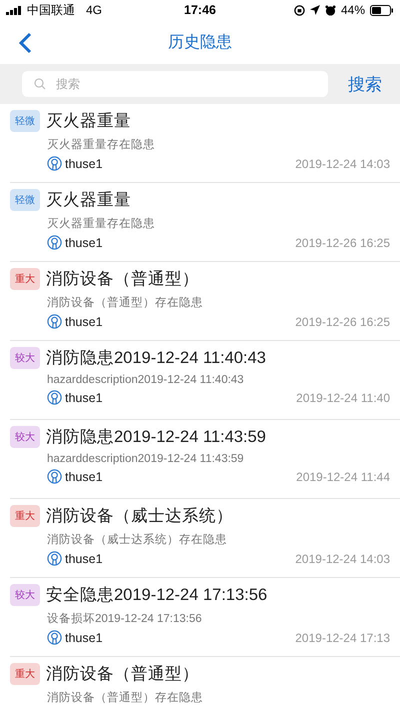 The image size is (400, 710). I want to click on hazard-row: 较大 消防隐患2019-12-24 11:40:43 hazarddescription2019-12-24 11:40:43 thuse1 2019-12-24 11:40, so click(205, 380).